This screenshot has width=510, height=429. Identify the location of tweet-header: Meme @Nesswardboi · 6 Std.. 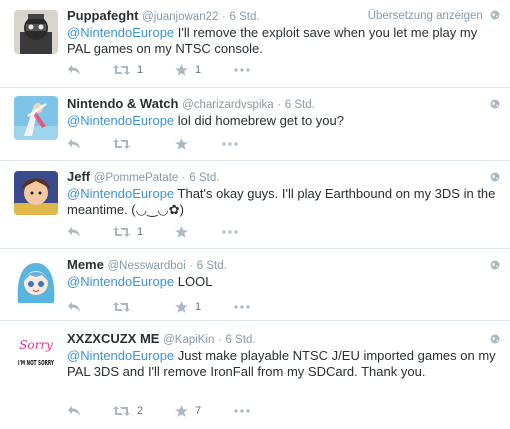
(283, 265).